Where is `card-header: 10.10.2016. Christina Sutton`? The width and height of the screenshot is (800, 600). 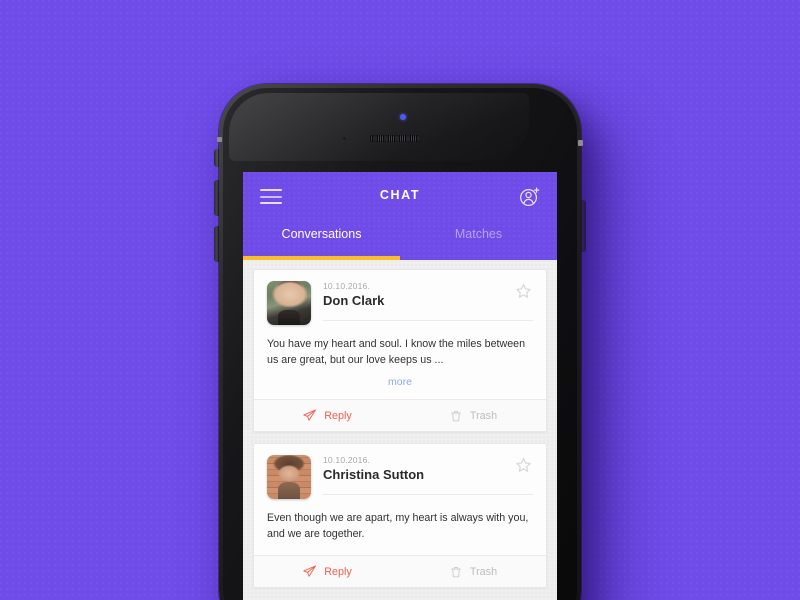 card-header: 10.10.2016. Christina Sutton is located at coordinates (400, 471).